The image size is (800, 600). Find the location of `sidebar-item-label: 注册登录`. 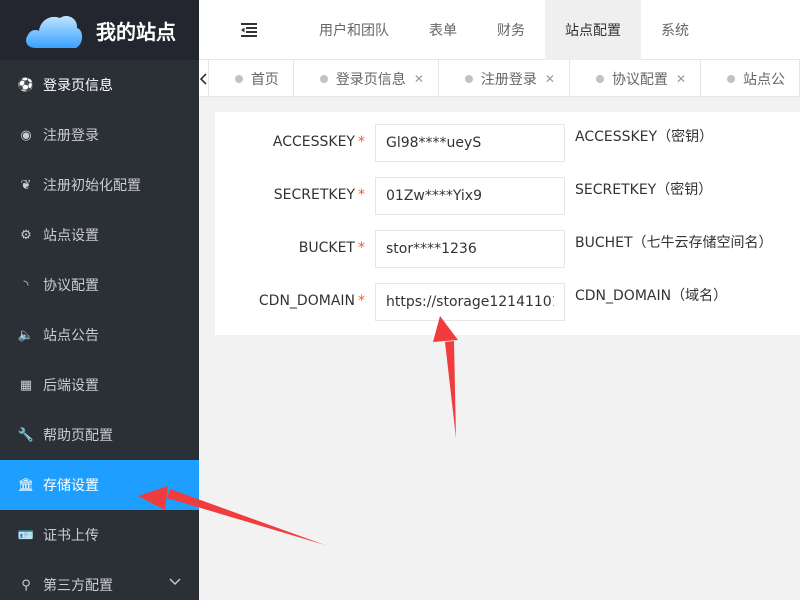

sidebar-item-label: 注册登录 is located at coordinates (71, 136).